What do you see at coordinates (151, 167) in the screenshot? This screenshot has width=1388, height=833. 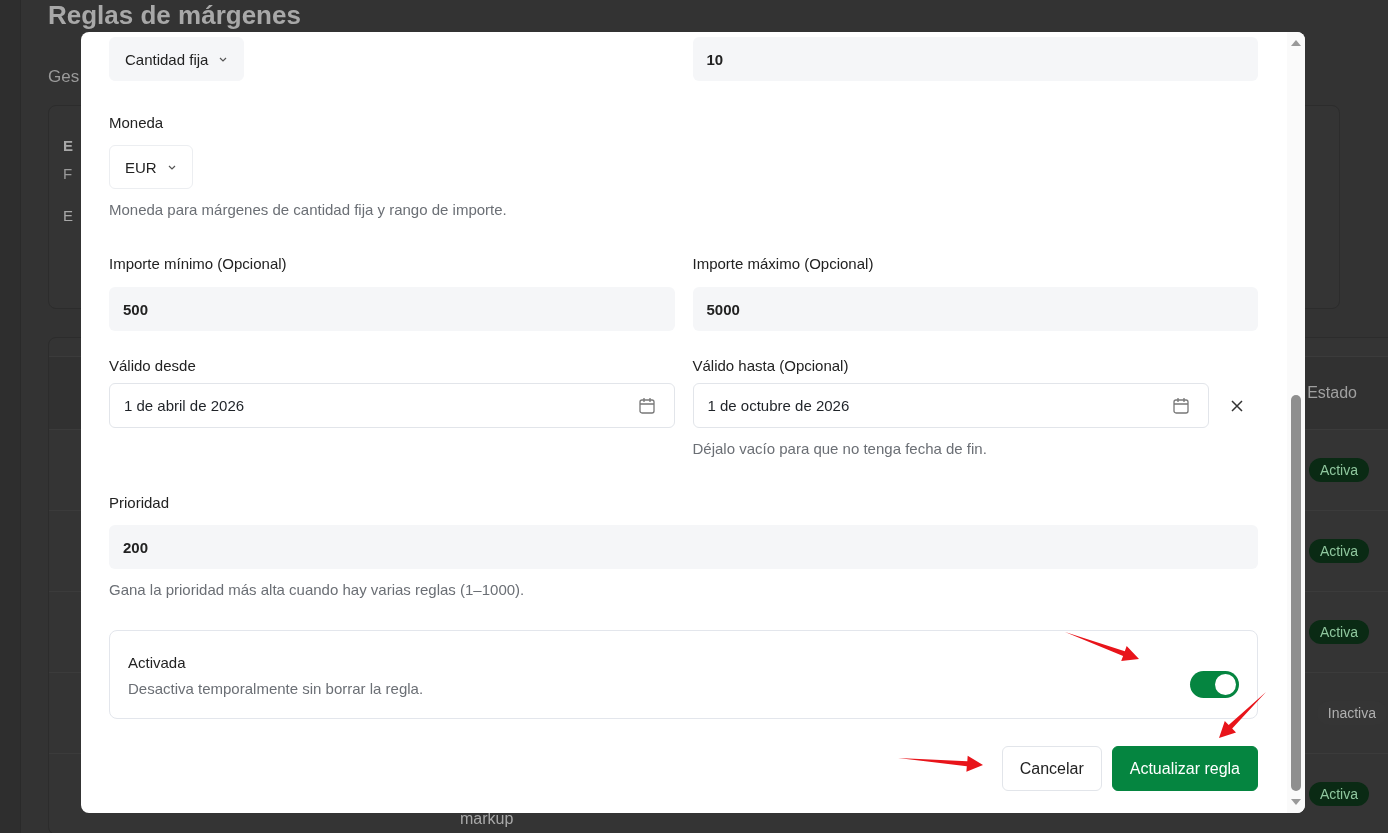 I see `dropdown: EUR` at bounding box center [151, 167].